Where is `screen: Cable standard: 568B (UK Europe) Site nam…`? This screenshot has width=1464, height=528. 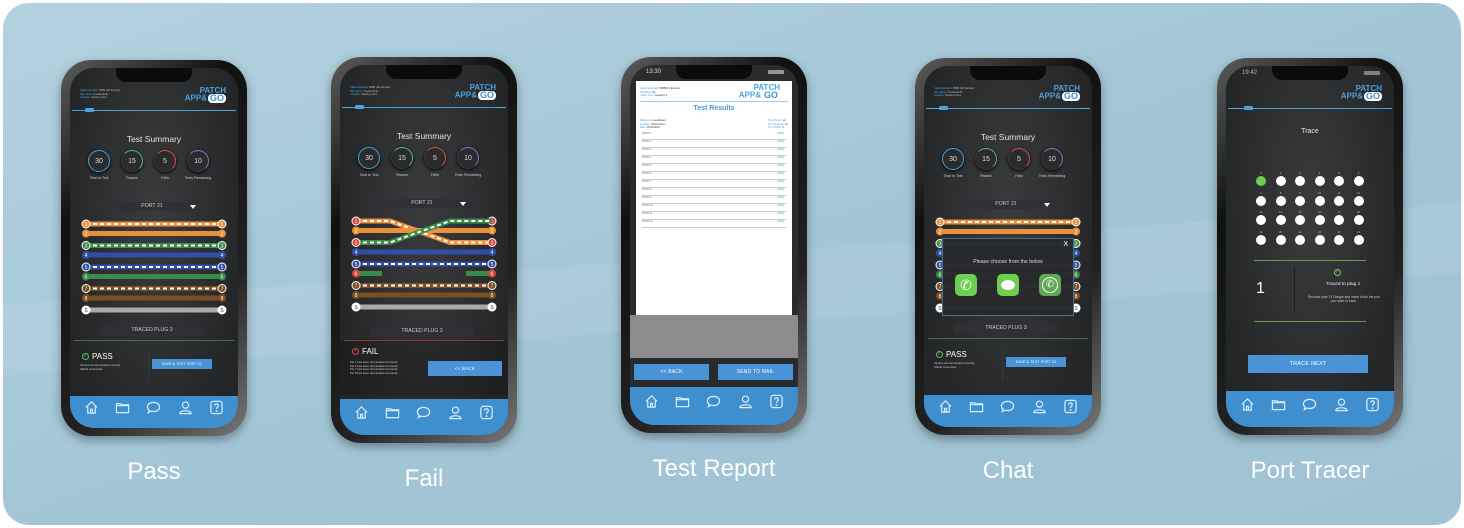
screen: Cable standard: 568B (UK Europe) Site nam… is located at coordinates (1008, 246).